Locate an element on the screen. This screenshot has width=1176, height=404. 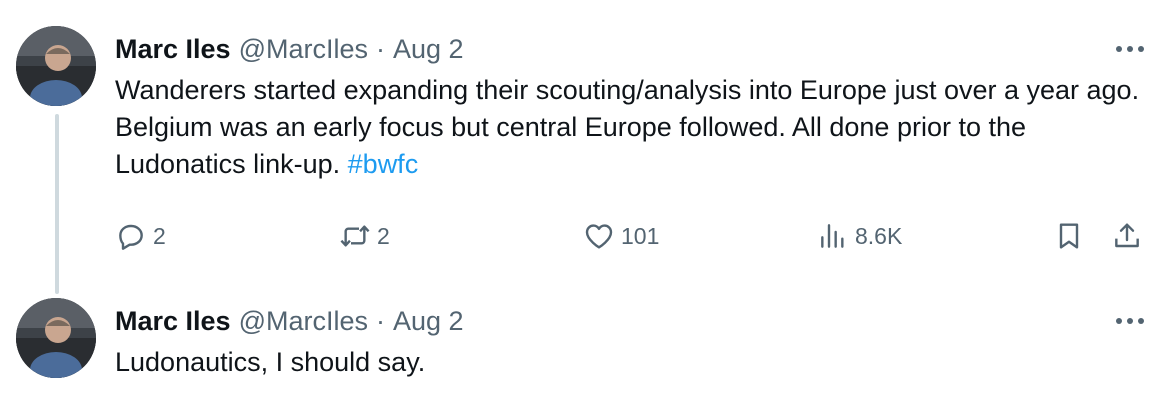
share-upload-icon is located at coordinates (1127, 235).